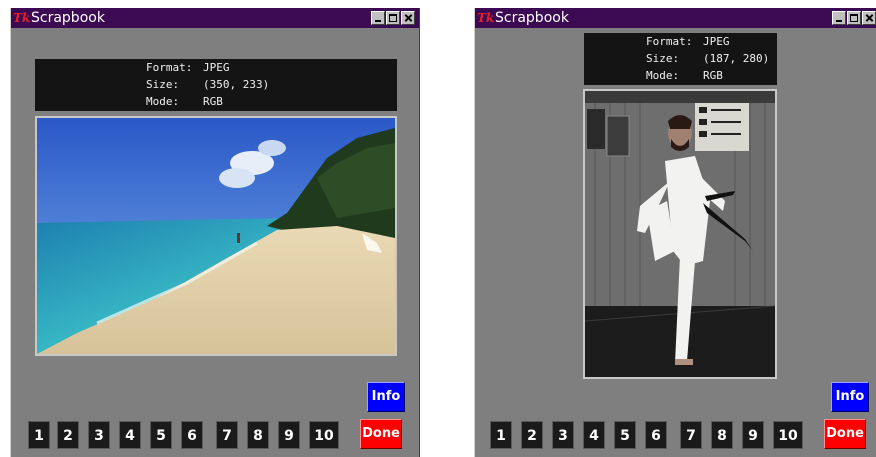  Describe the element at coordinates (236, 84) in the screenshot. I see `size-value: (350, 233)` at that location.